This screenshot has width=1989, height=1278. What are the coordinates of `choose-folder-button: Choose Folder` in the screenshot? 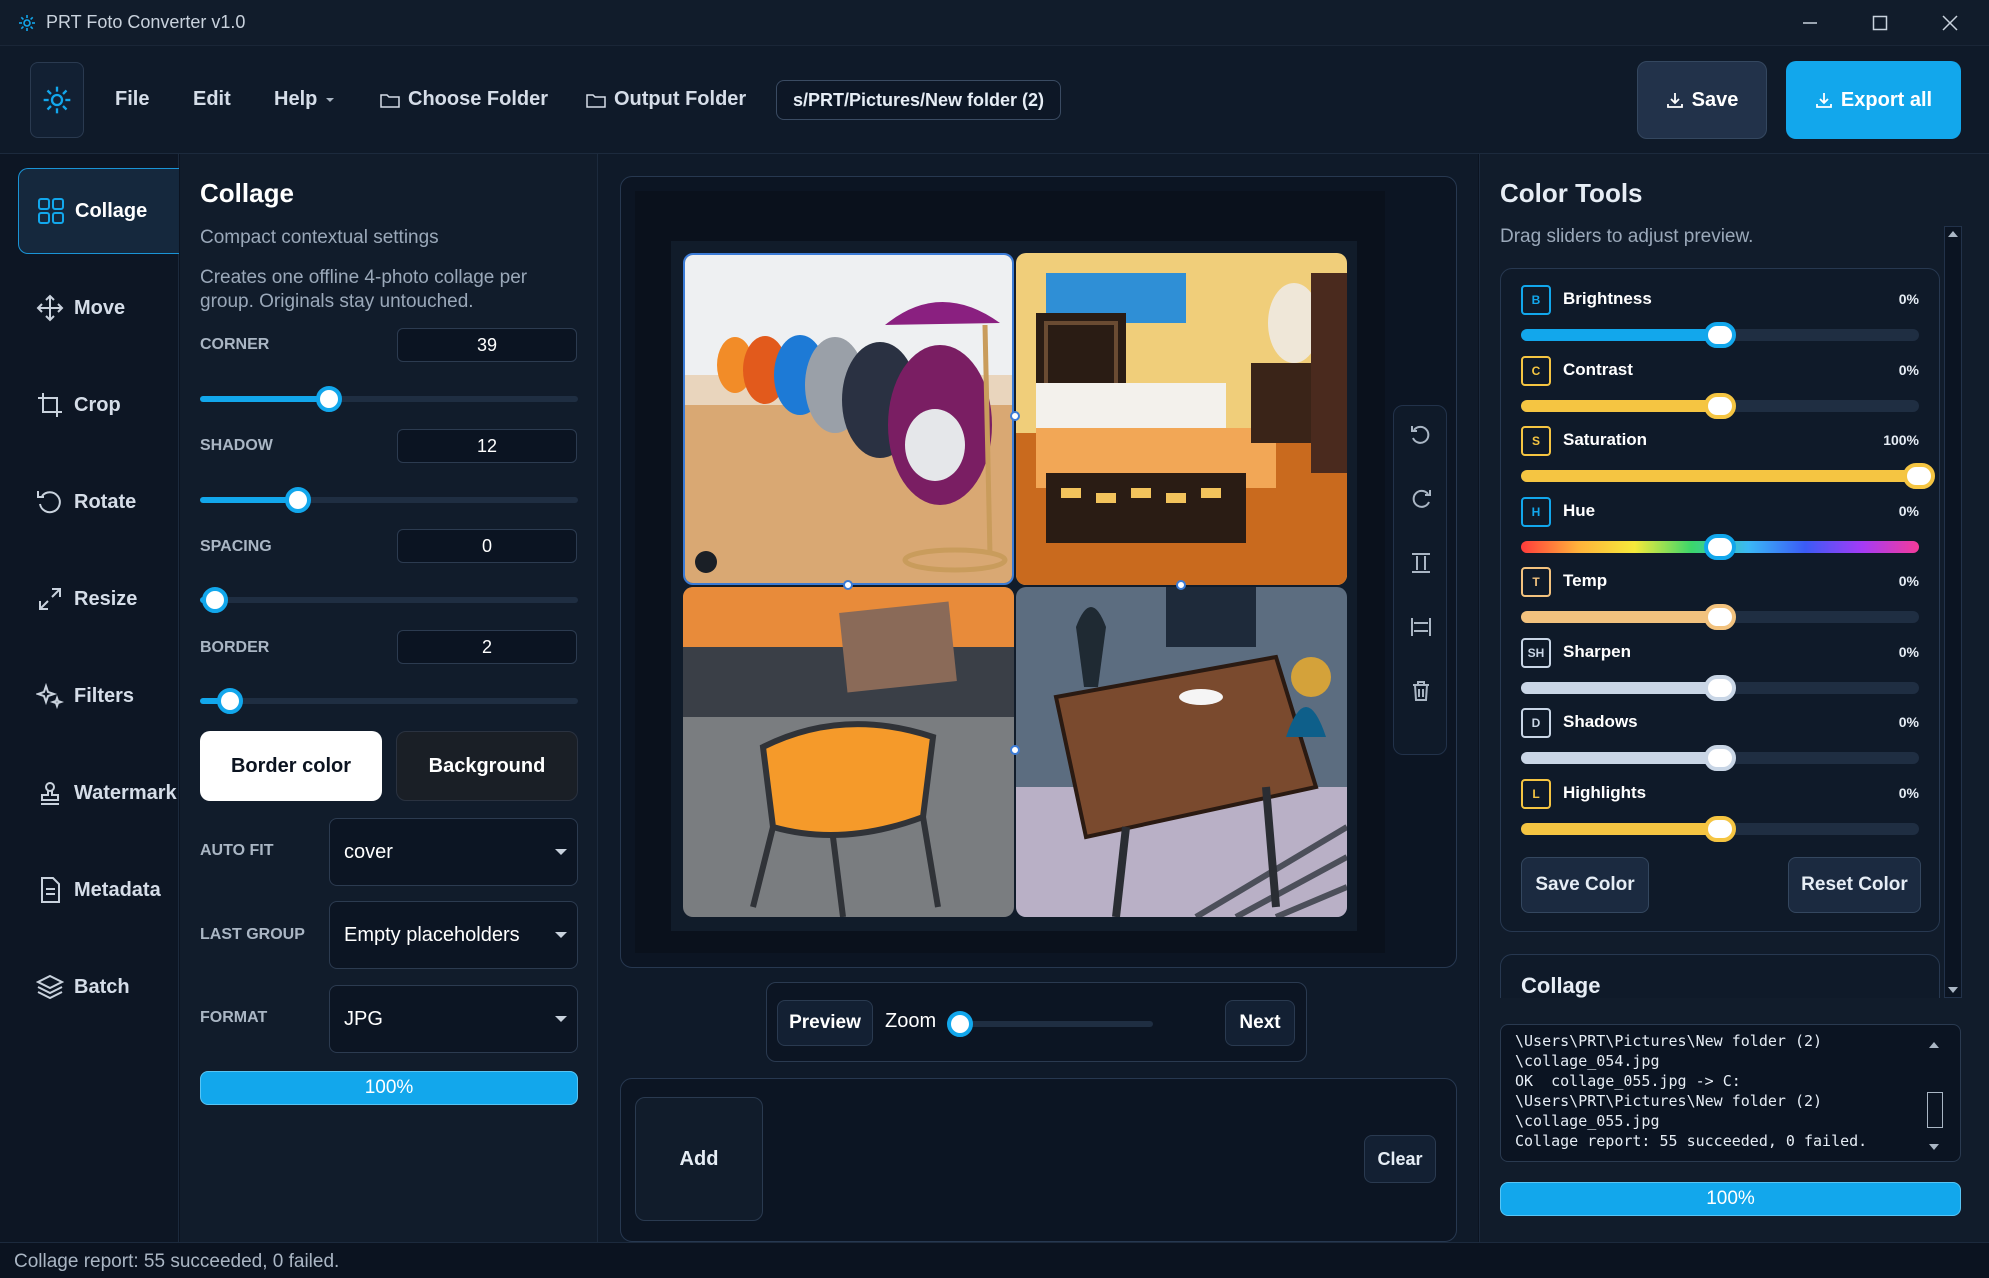 It's located at (464, 99).